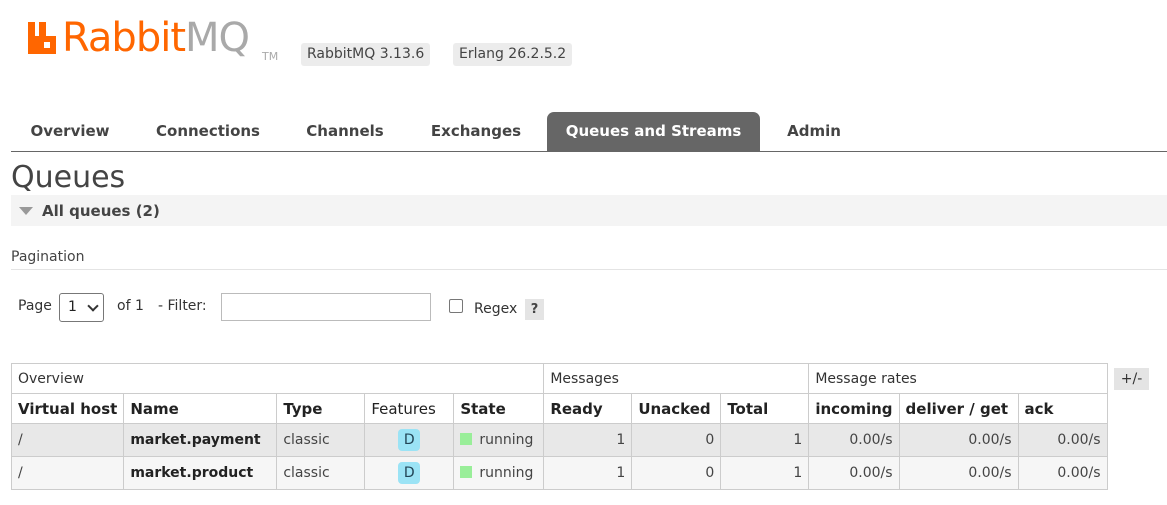  Describe the element at coordinates (35, 306) in the screenshot. I see `page-label: Page` at that location.